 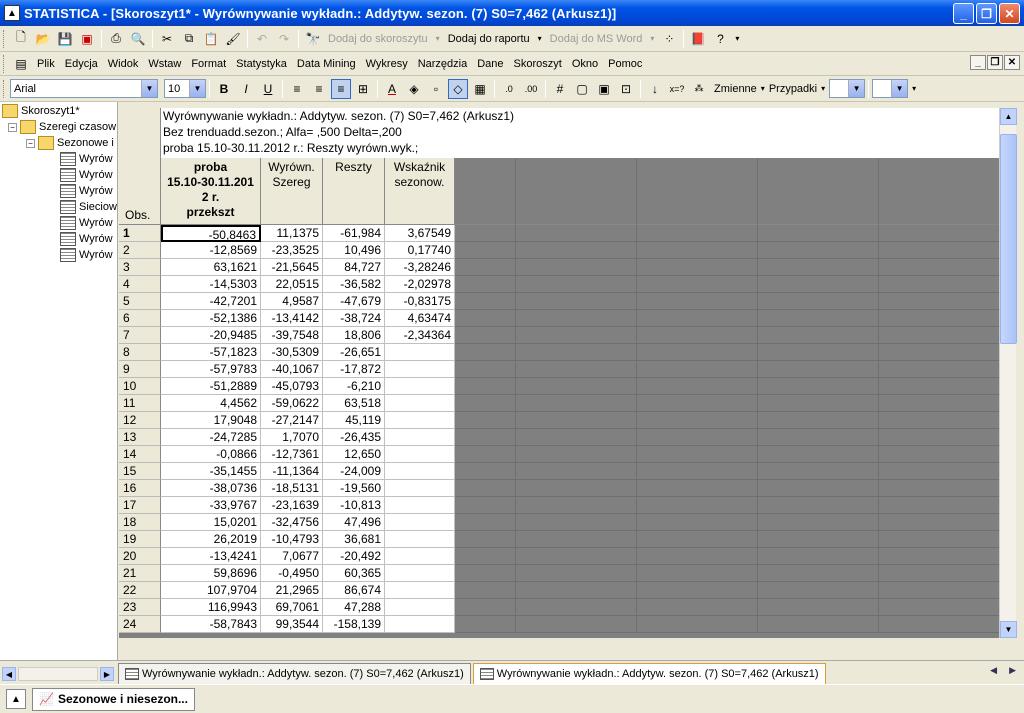 What do you see at coordinates (211, 352) in the screenshot?
I see `table-cell: -57,1823` at bounding box center [211, 352].